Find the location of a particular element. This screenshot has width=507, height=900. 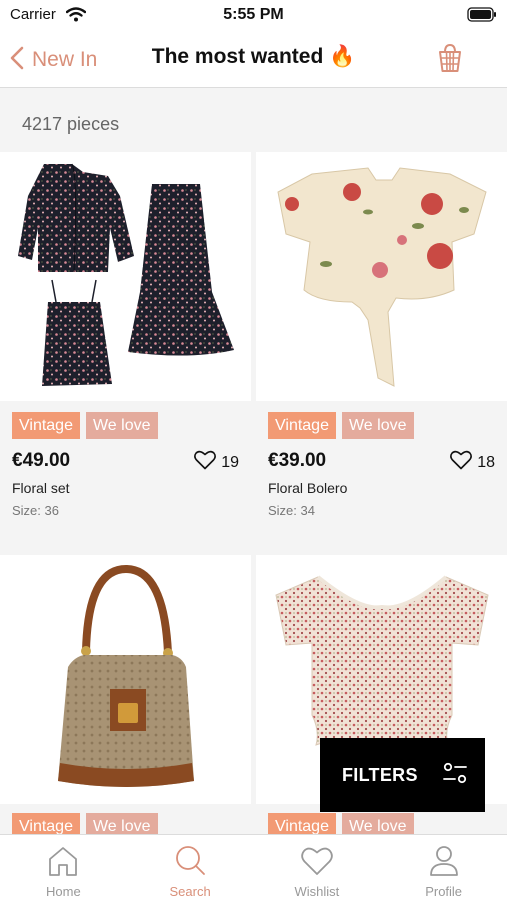

tab-label: Search is located at coordinates (190, 891).